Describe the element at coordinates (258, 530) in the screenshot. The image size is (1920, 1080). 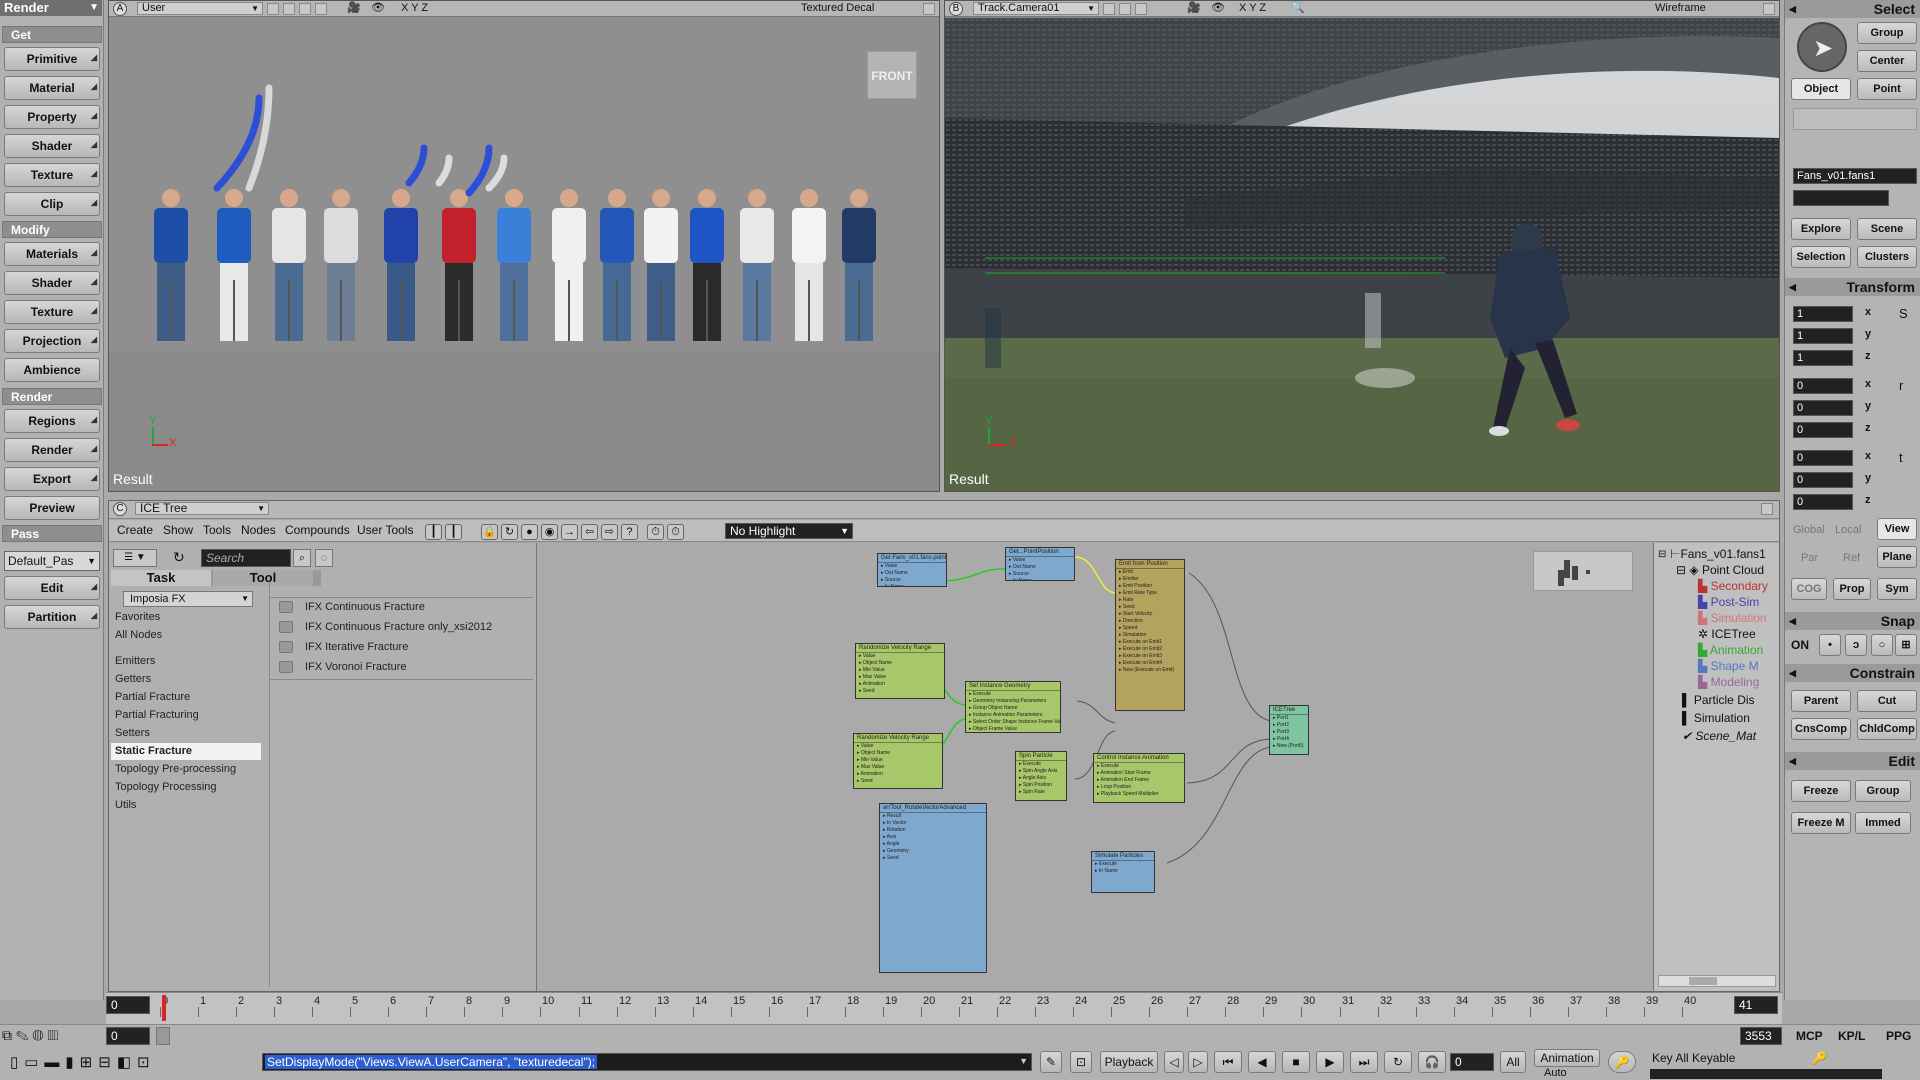
I see `menu-nodes: Nodes` at that location.